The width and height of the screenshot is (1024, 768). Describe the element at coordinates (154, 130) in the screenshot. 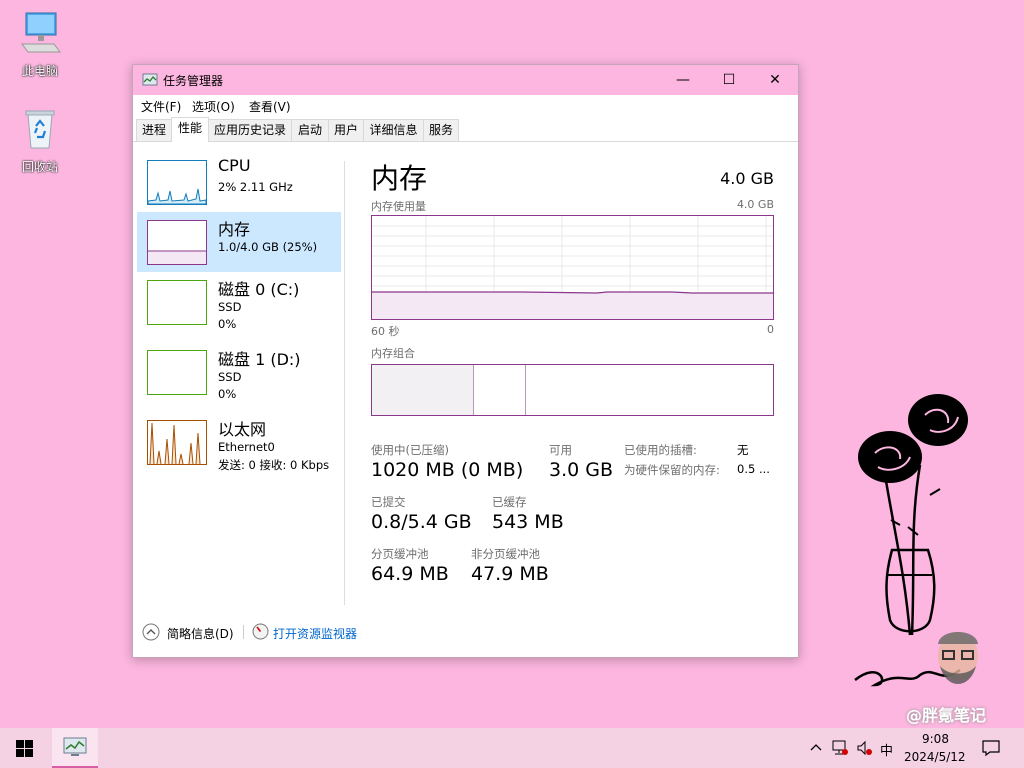

I see `tab-processes: 进程` at that location.